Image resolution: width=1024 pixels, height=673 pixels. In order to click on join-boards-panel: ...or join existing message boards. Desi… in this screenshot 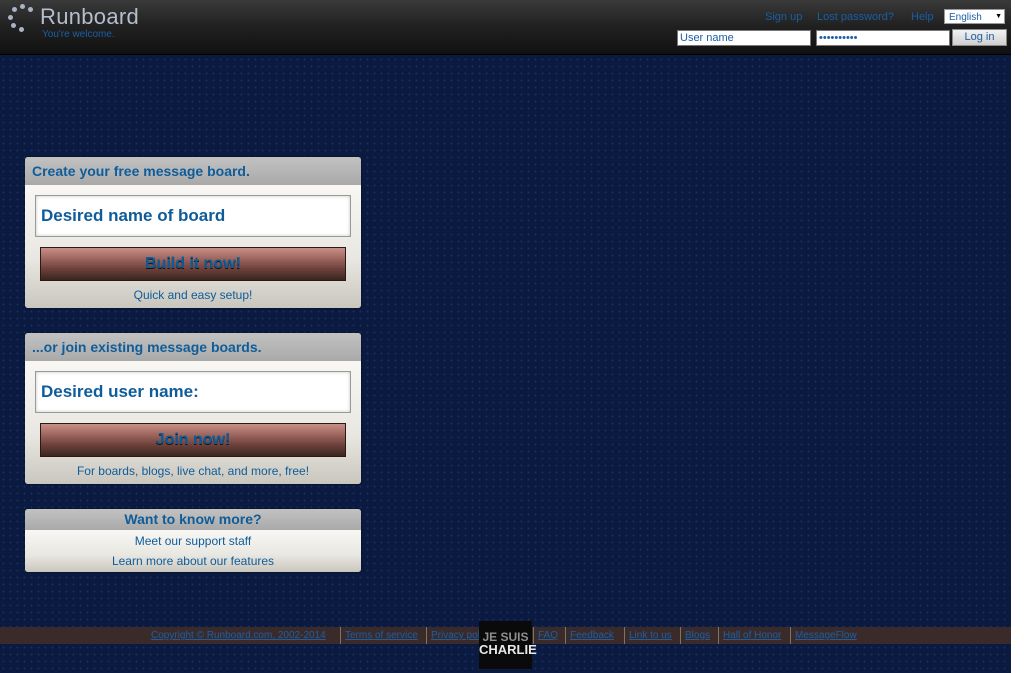, I will do `click(193, 408)`.